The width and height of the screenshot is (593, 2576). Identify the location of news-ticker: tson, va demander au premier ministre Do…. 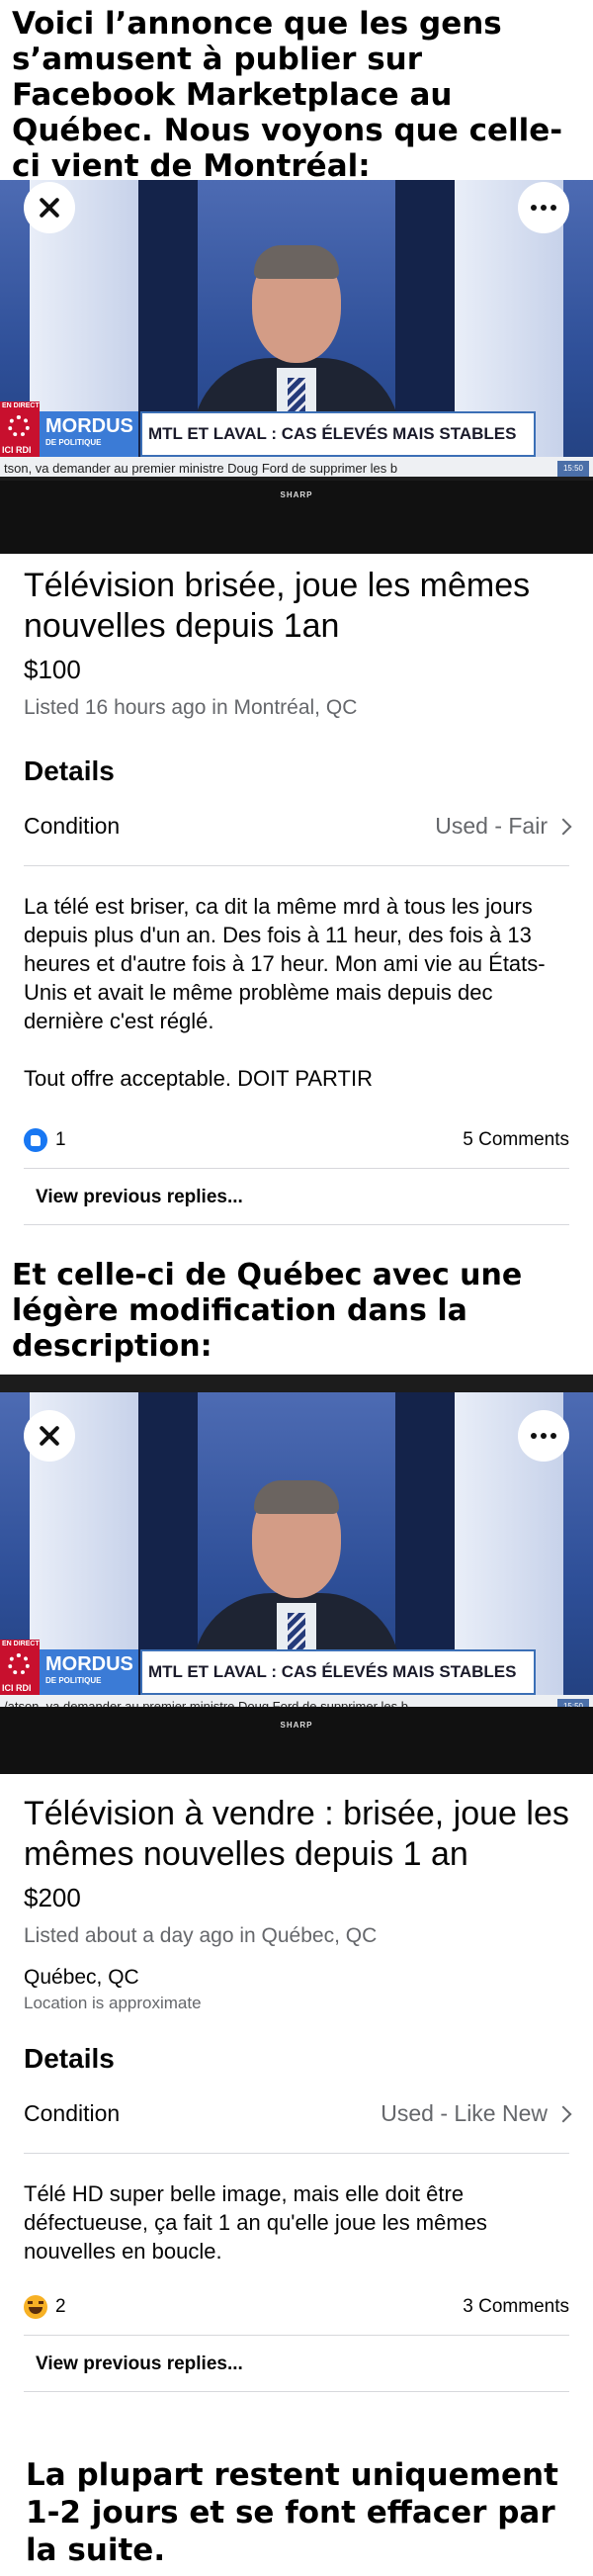
(296, 467).